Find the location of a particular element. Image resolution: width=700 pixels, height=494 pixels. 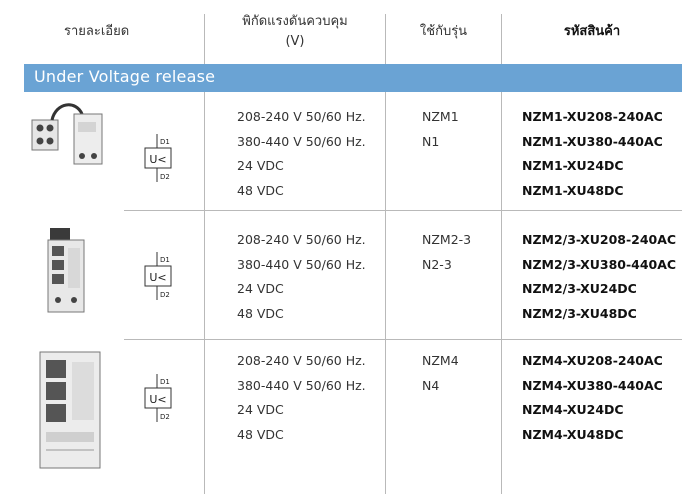

product-code: NZM1-XU380-440AC is located at coordinates (592, 141).